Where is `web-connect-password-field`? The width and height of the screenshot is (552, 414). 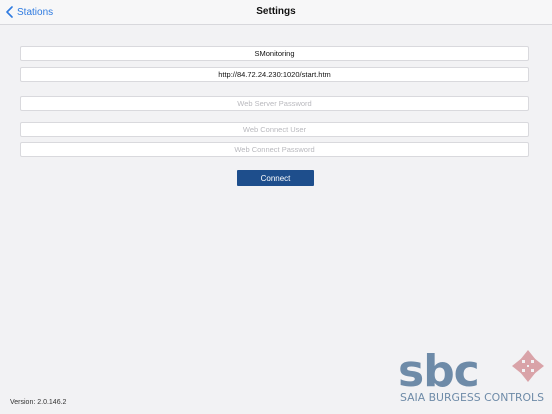 web-connect-password-field is located at coordinates (274, 149).